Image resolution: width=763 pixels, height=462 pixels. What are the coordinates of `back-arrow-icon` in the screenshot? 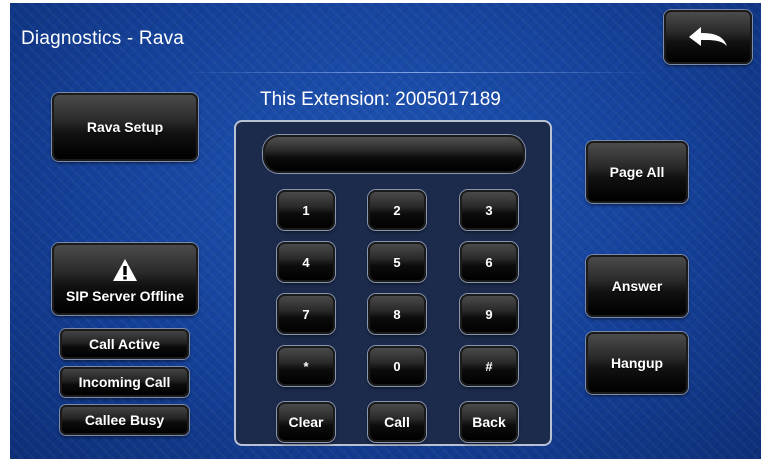 It's located at (708, 36).